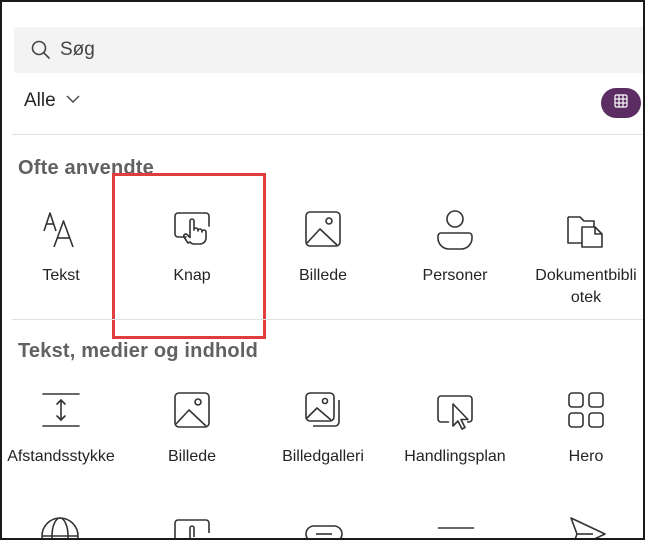 Image resolution: width=645 pixels, height=540 pixels. What do you see at coordinates (582, 410) in the screenshot?
I see `hero-icon` at bounding box center [582, 410].